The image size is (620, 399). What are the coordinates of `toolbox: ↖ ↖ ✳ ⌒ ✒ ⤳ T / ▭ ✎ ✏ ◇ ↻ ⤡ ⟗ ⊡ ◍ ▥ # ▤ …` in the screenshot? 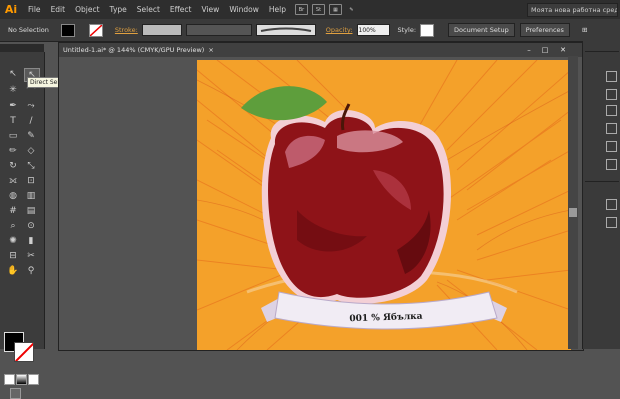 It's located at (22, 225).